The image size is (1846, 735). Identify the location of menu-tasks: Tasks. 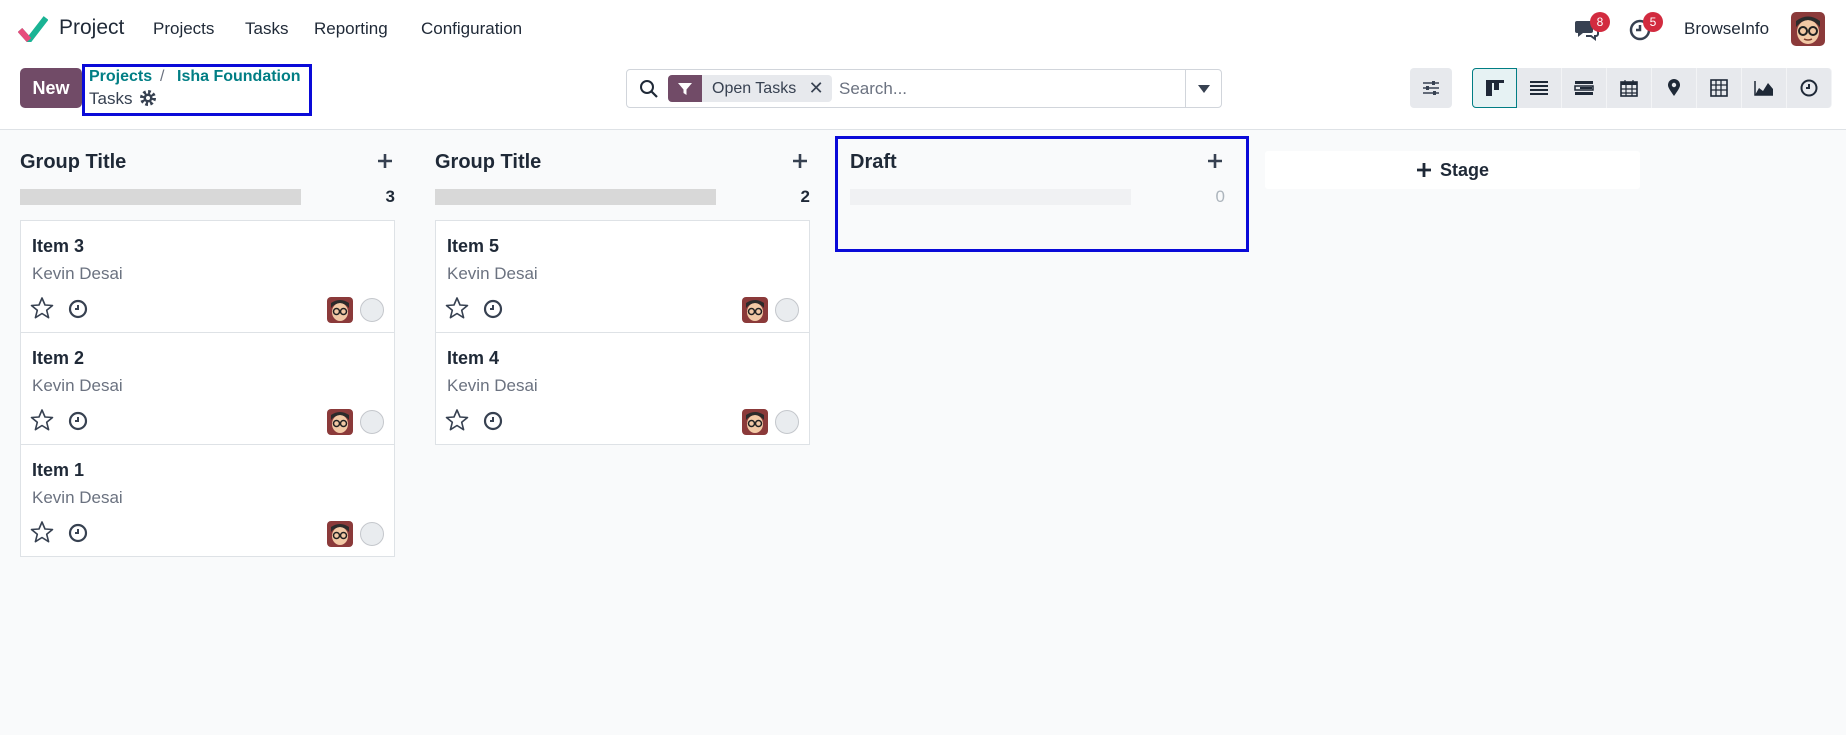
(266, 29).